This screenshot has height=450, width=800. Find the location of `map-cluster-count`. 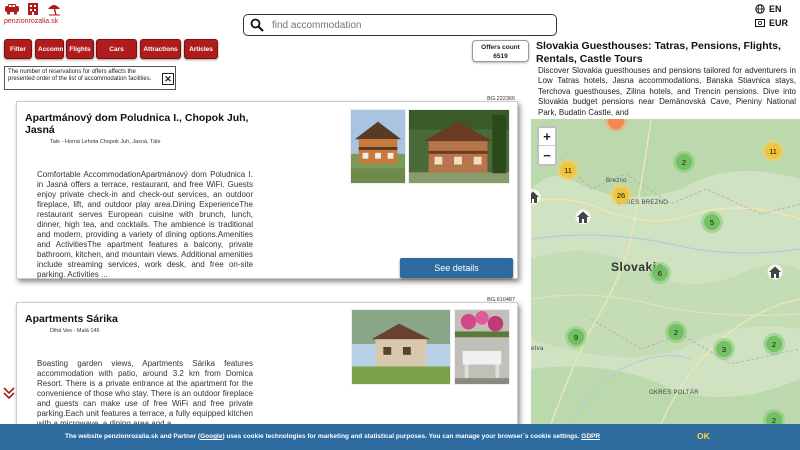

map-cluster-count is located at coordinates (616, 124).